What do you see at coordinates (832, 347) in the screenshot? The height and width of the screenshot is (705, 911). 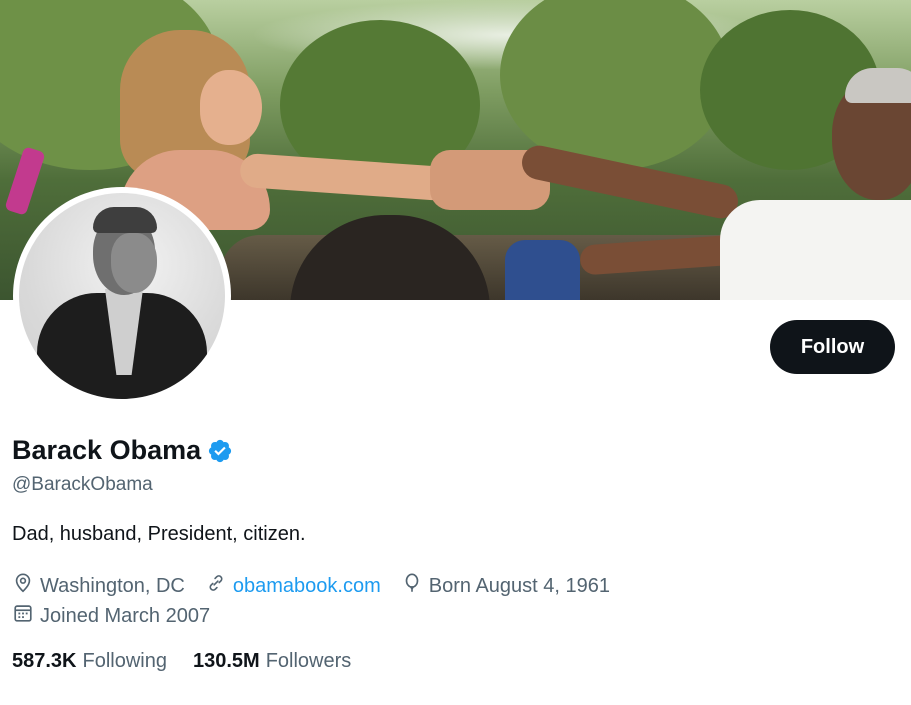 I see `follow-button: Follow` at bounding box center [832, 347].